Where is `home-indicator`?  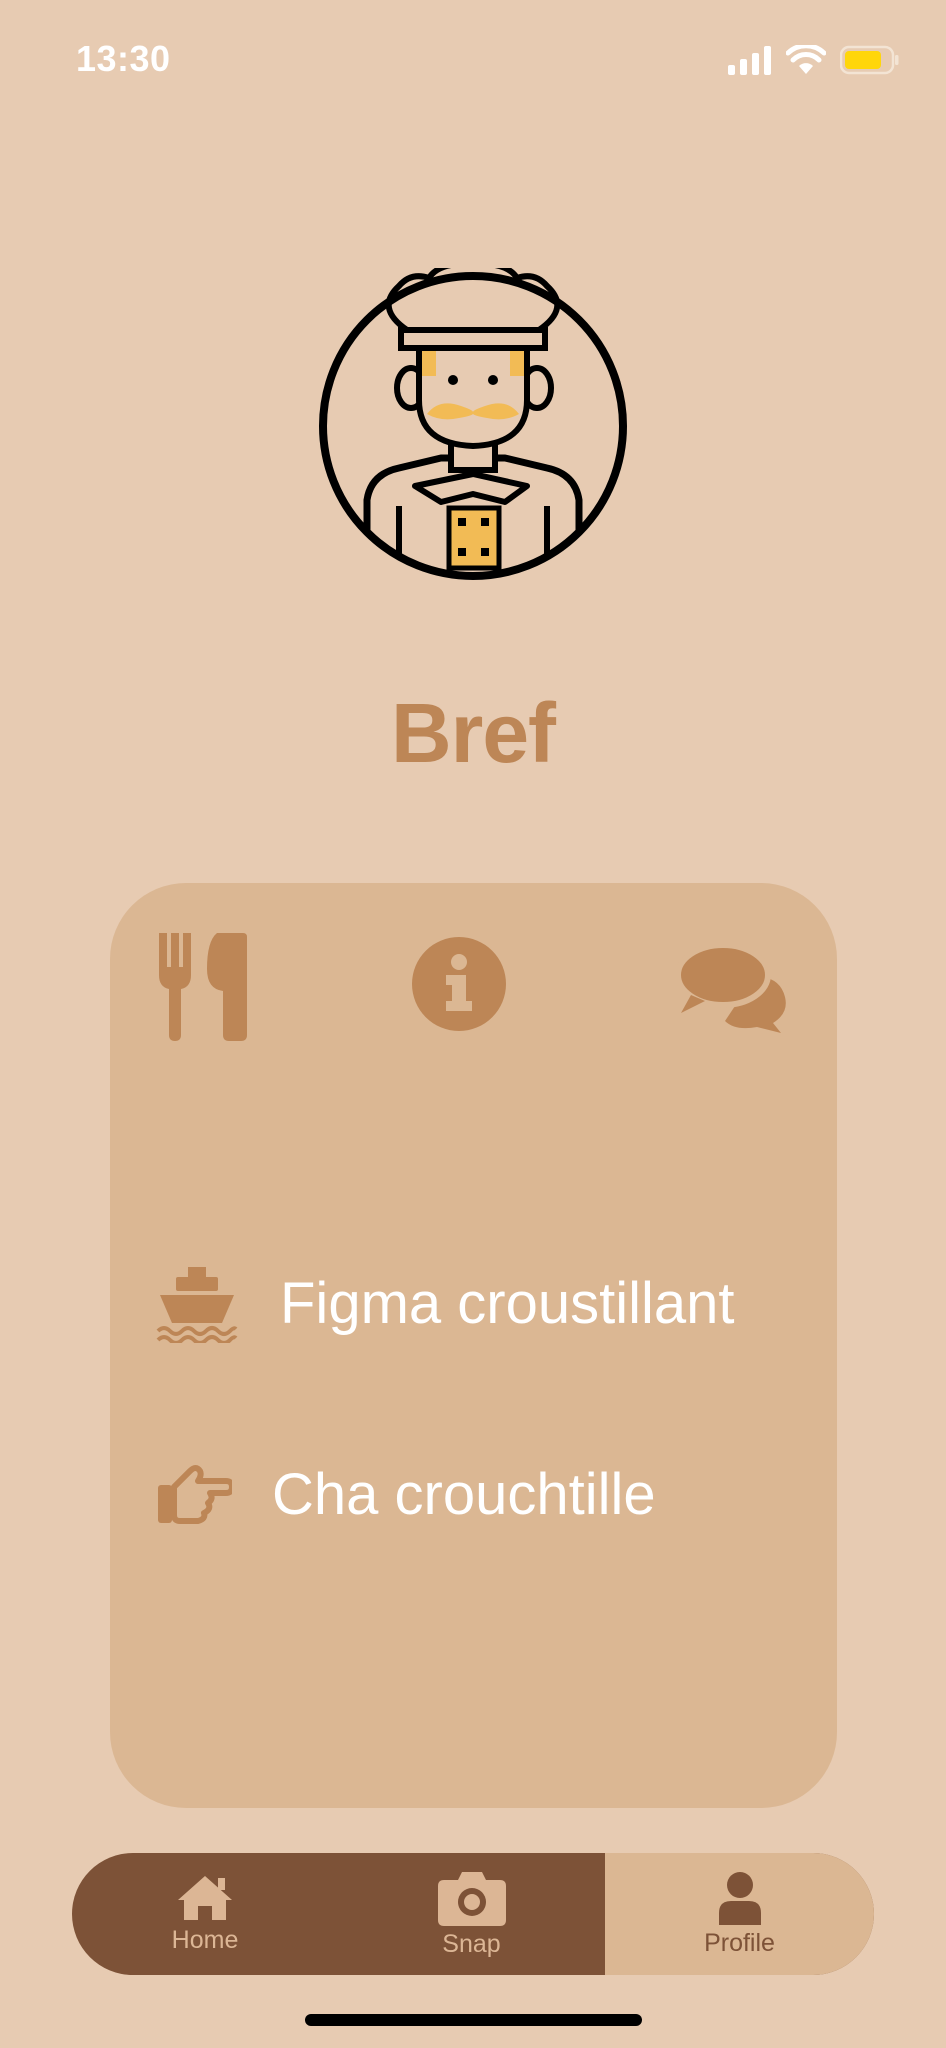 home-indicator is located at coordinates (473, 2020).